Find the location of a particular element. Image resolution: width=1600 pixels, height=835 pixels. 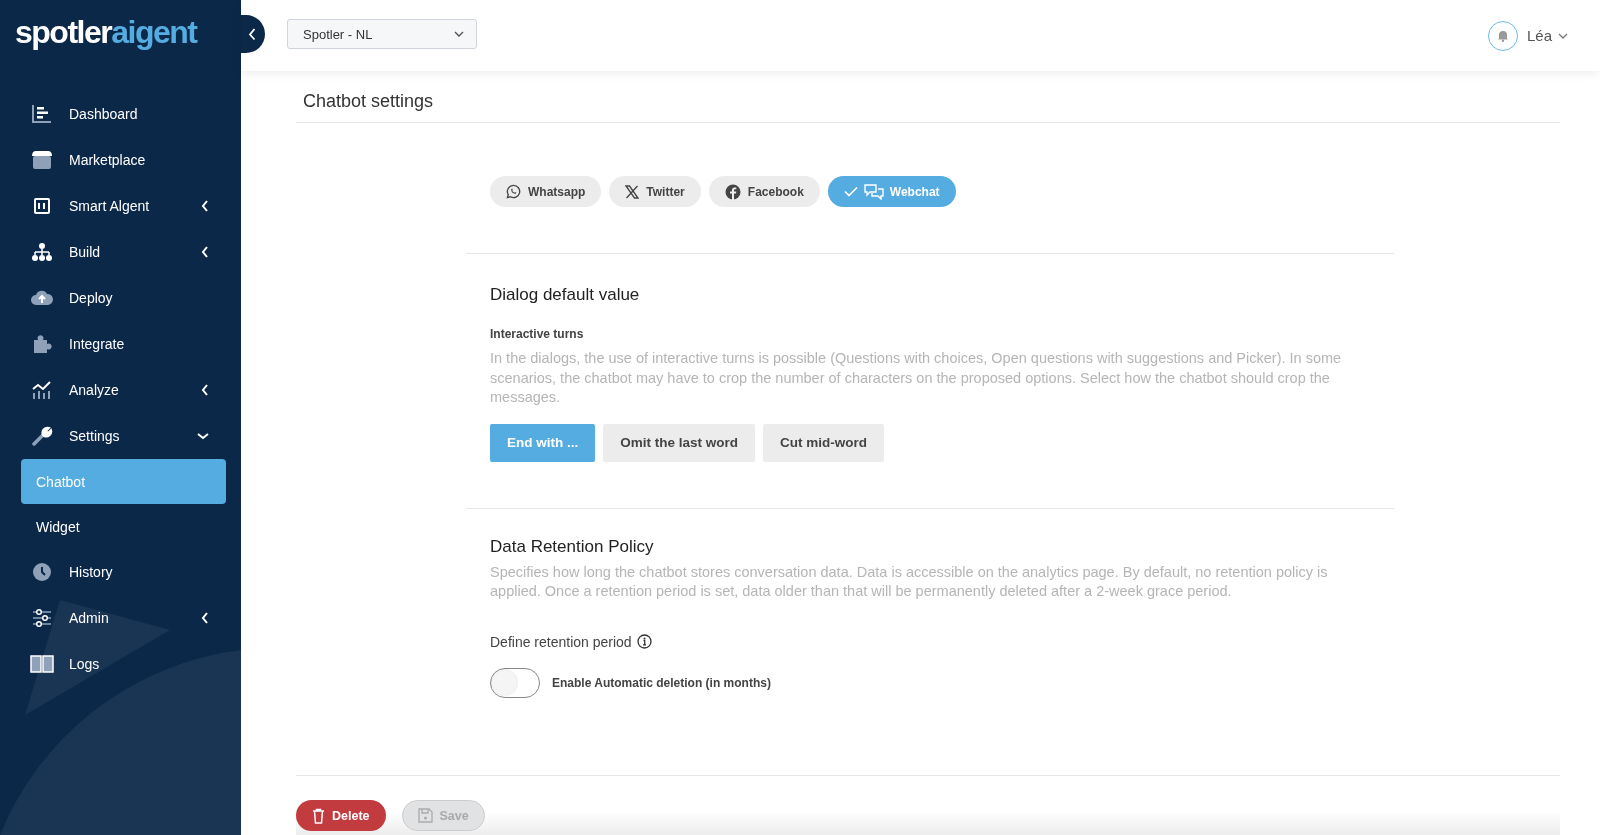

channel-chip: Facebook is located at coordinates (764, 191).